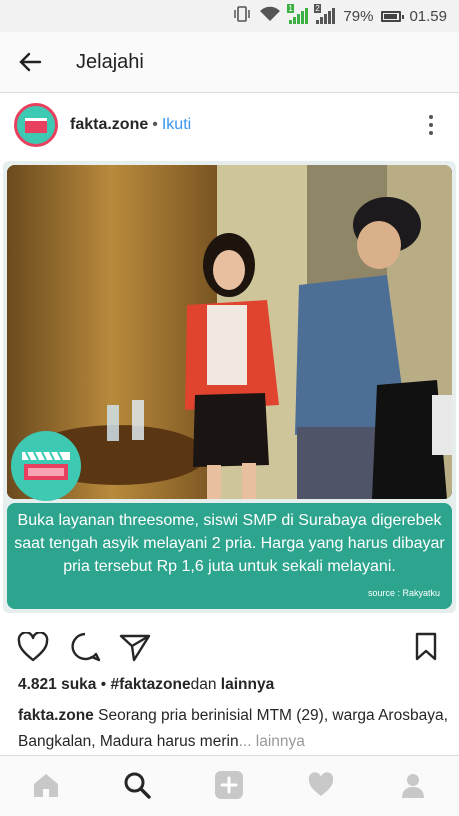  What do you see at coordinates (176, 125) in the screenshot?
I see `follow-button: Ikuti` at bounding box center [176, 125].